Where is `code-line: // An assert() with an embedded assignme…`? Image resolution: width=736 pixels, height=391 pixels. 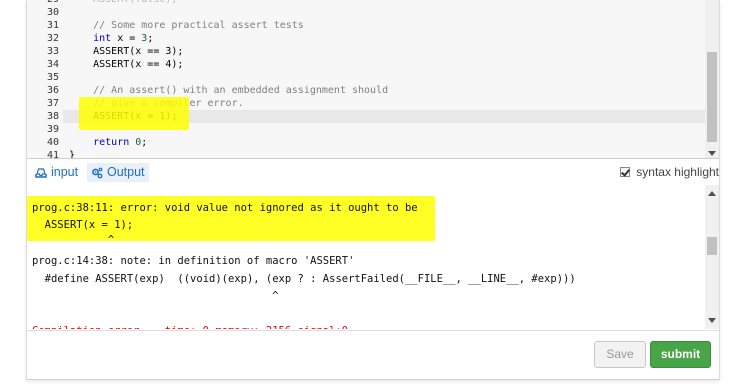 code-line: // An assert() with an embedded assignme… is located at coordinates (384, 90).